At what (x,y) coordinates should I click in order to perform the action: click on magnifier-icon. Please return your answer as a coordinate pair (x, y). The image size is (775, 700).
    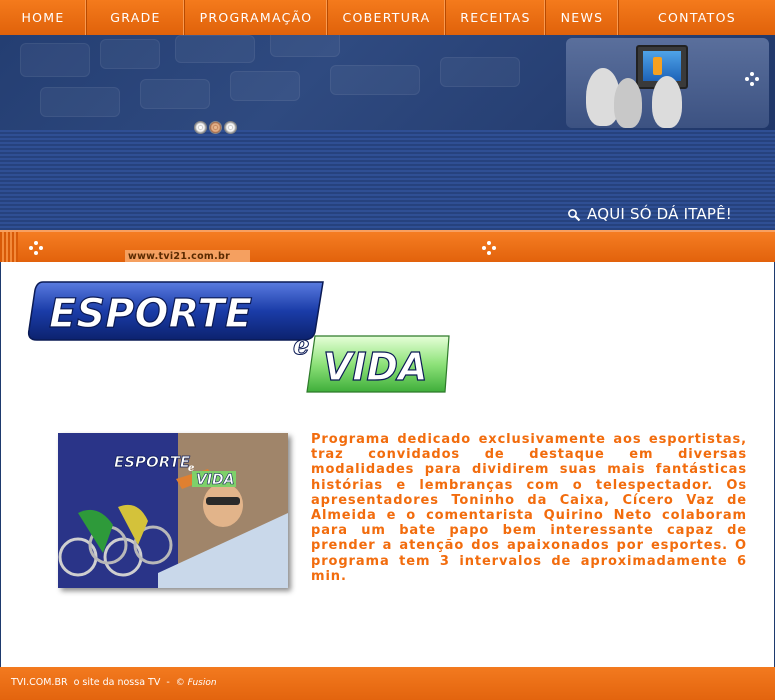
    Looking at the image, I should click on (574, 214).